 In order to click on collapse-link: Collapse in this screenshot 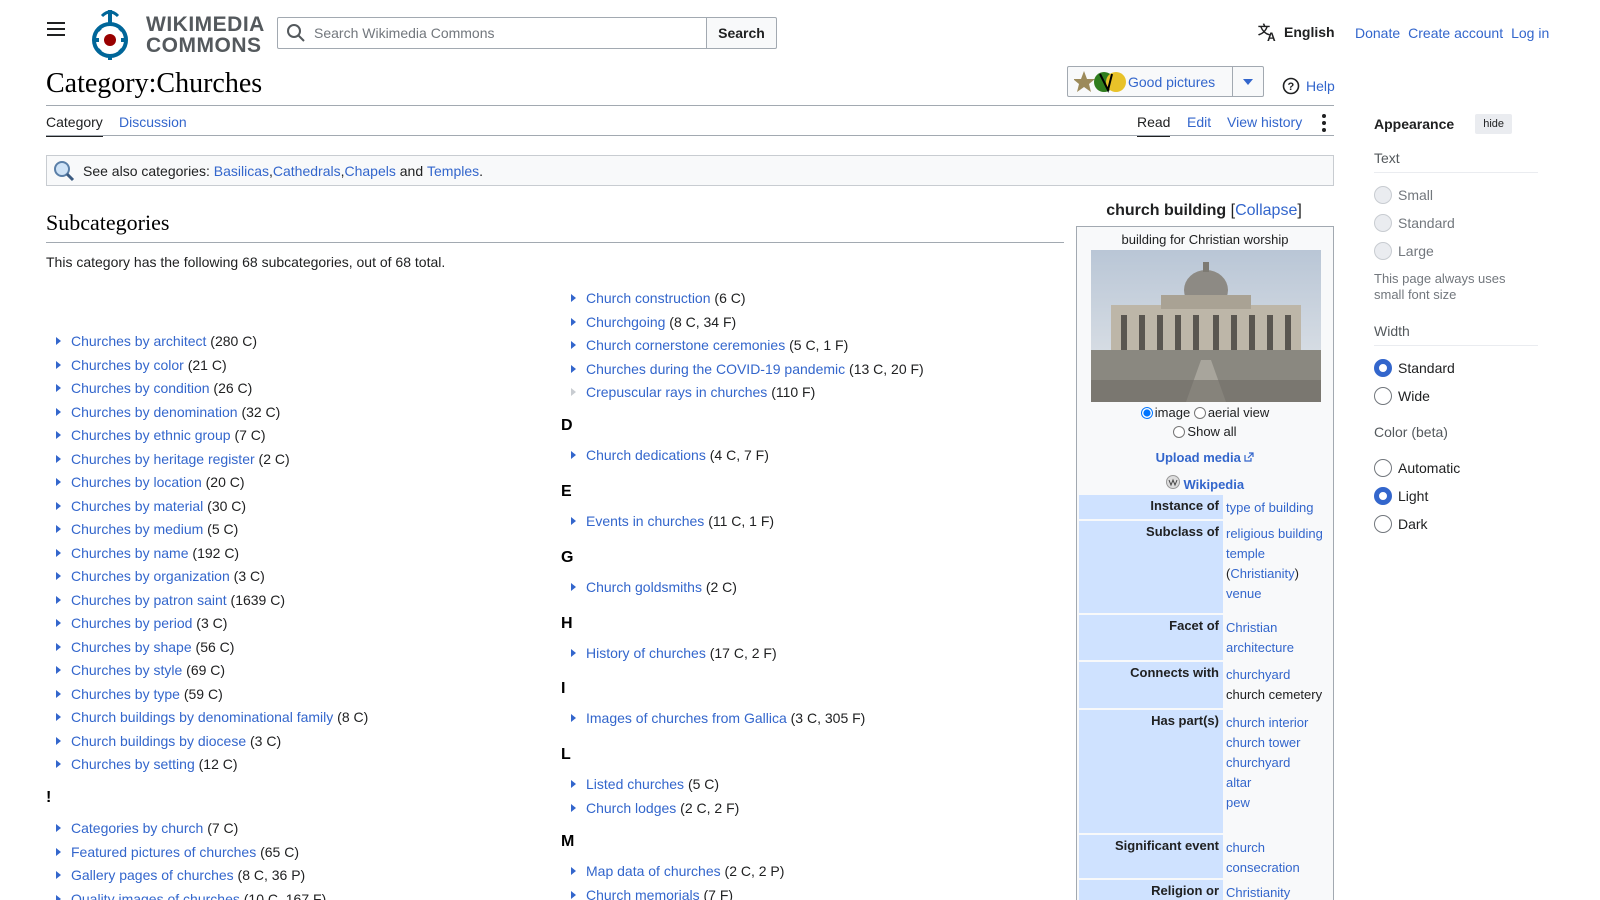, I will do `click(1266, 210)`.